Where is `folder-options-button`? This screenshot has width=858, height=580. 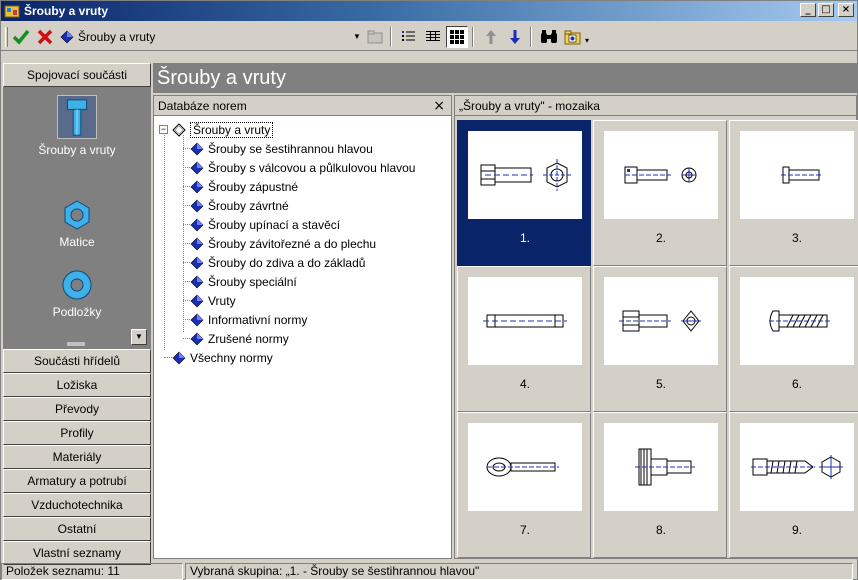 folder-options-button is located at coordinates (573, 37).